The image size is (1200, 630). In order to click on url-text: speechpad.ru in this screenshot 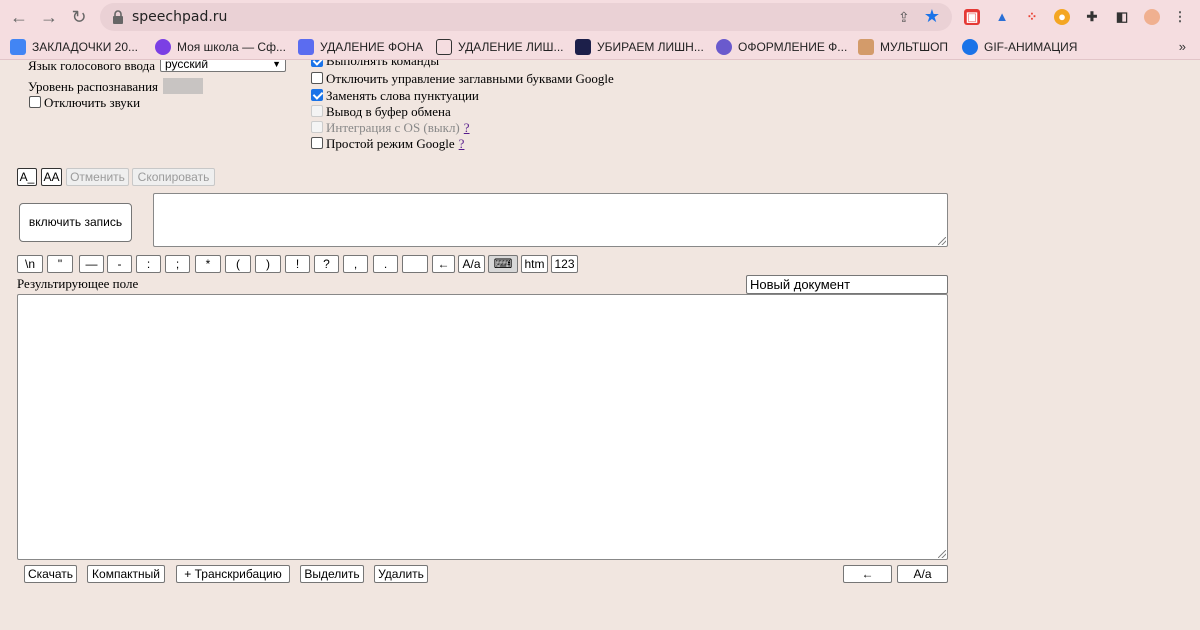, I will do `click(180, 17)`.